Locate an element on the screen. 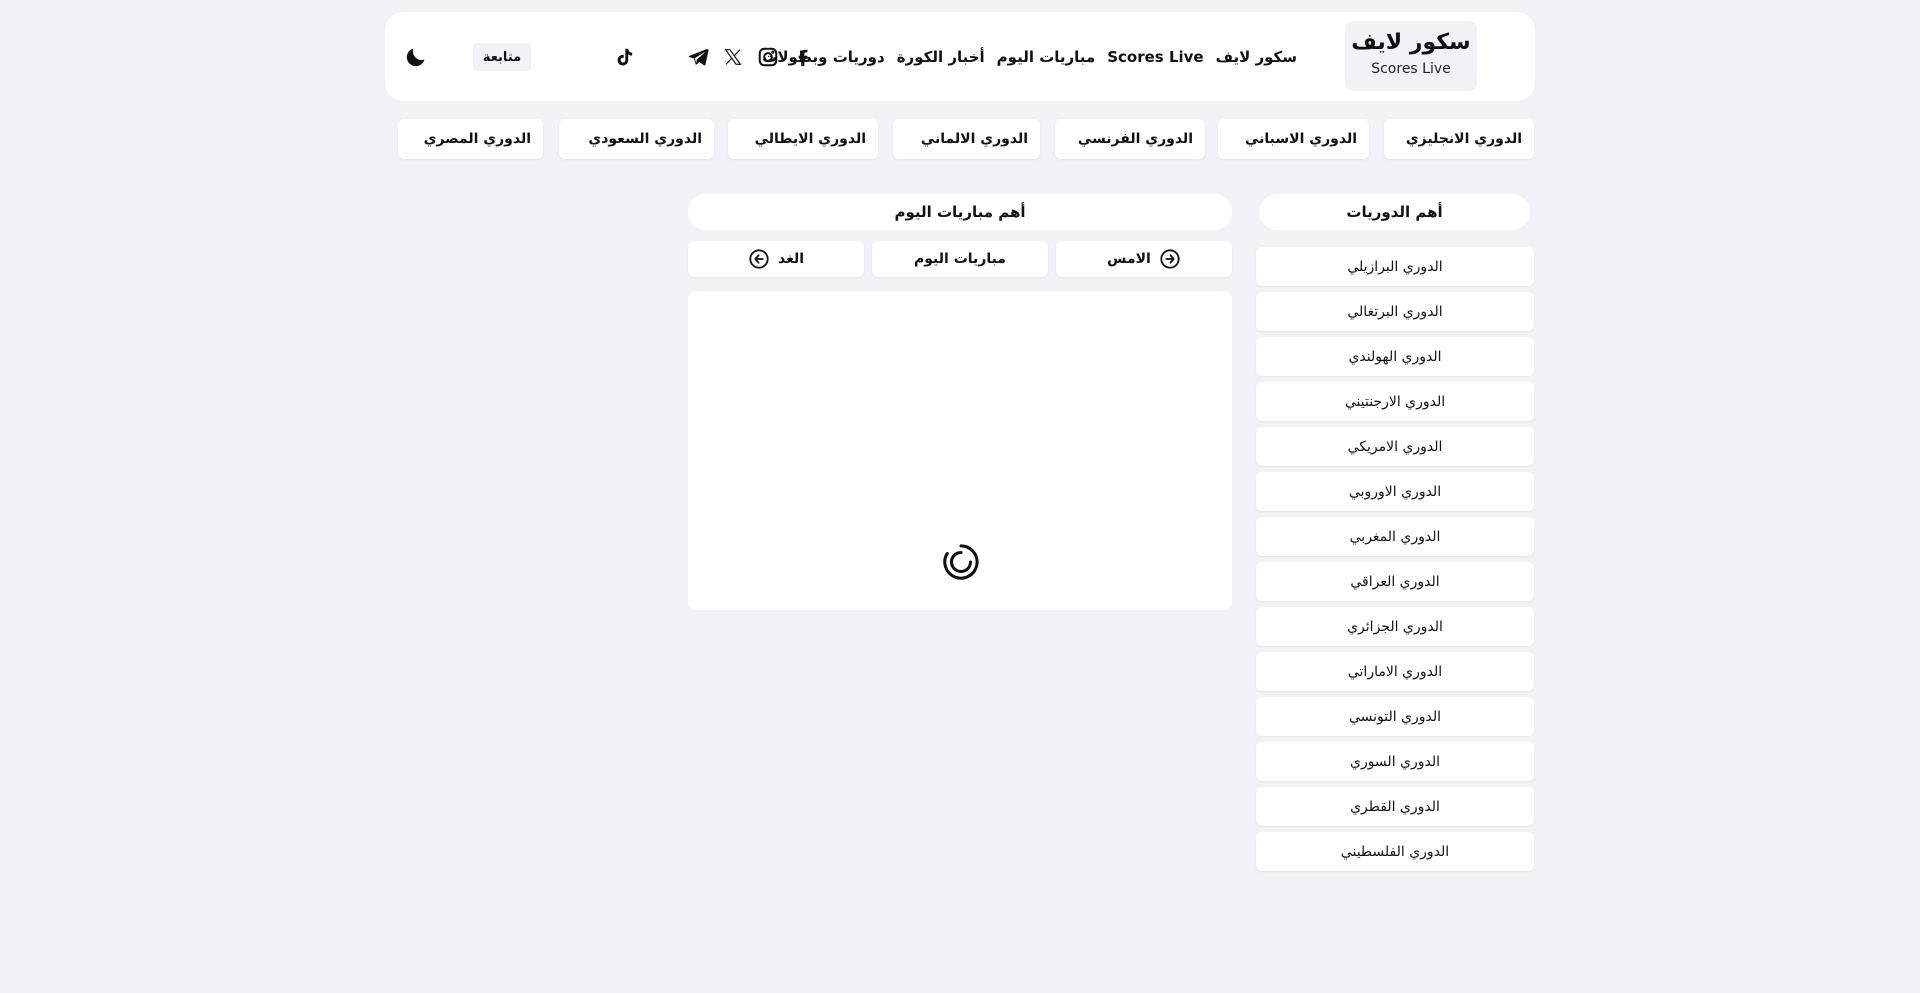  tomorrow-label: الغد is located at coordinates (791, 259).